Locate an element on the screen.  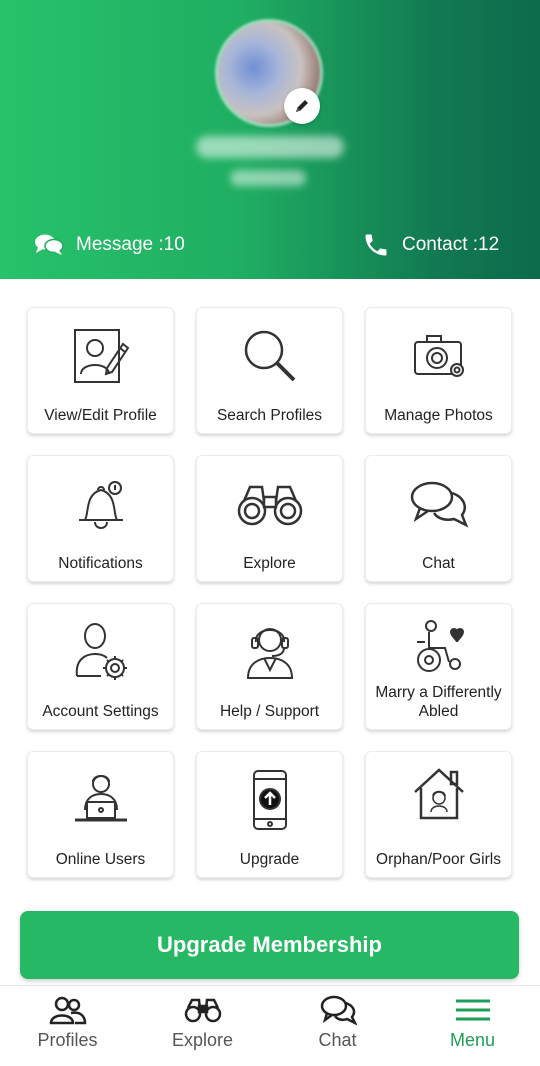
nav-explore: Explore is located at coordinates (202, 1026).